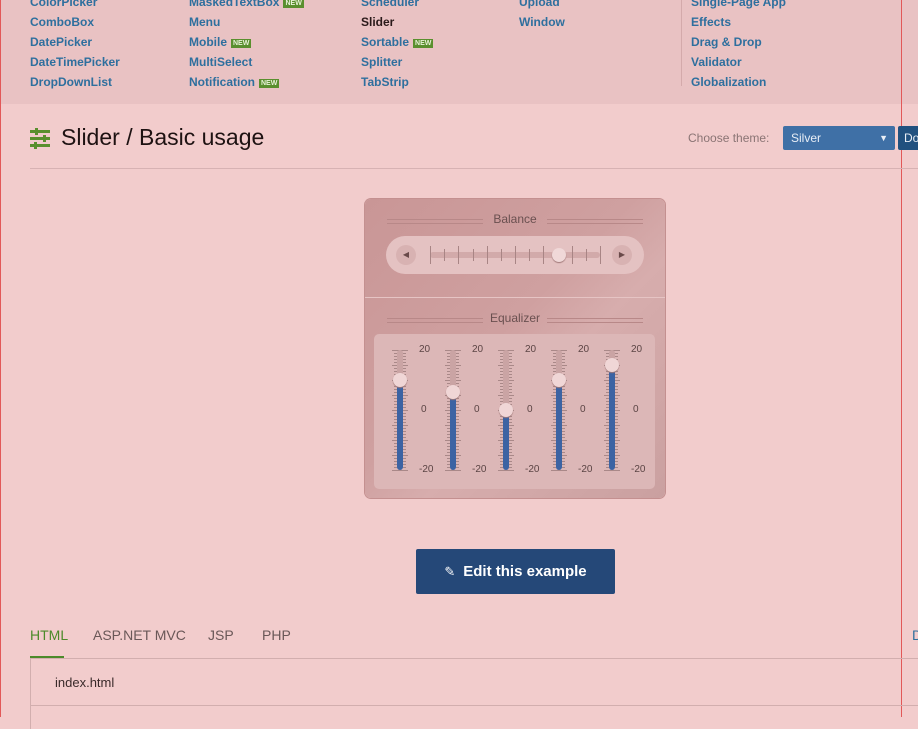  I want to click on source-file-panel, so click(474, 694).